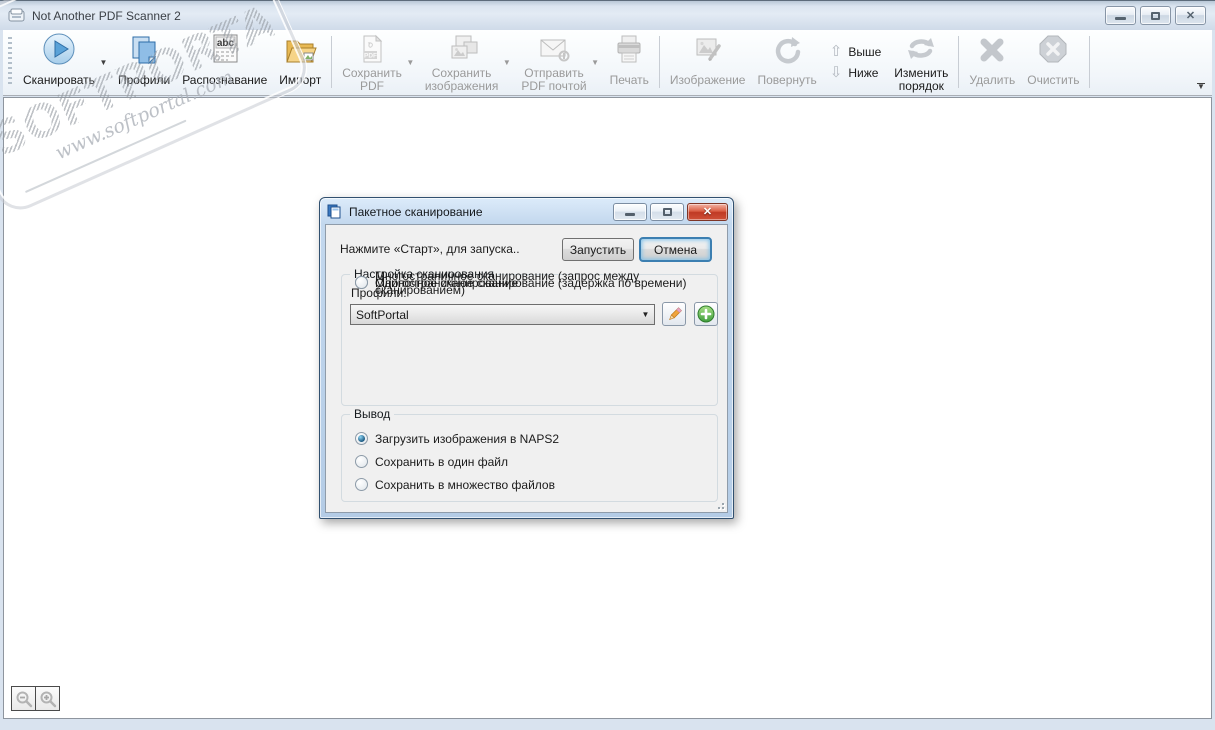 This screenshot has height=730, width=1215. I want to click on rotate-button: Повернуть, so click(786, 62).